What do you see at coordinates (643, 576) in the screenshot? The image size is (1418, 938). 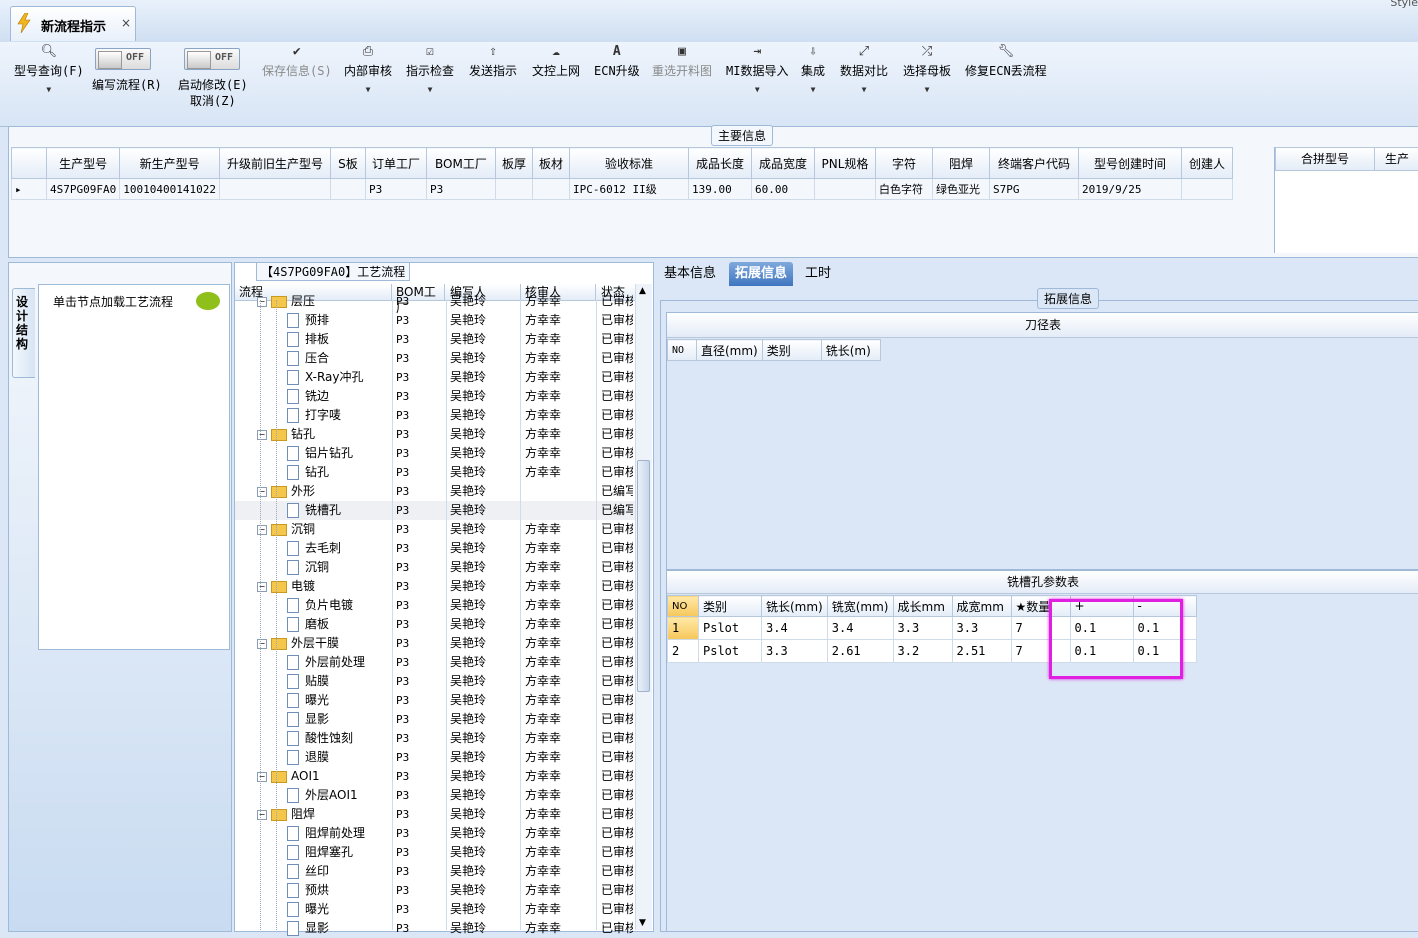 I see `tree-scroll-thumb` at bounding box center [643, 576].